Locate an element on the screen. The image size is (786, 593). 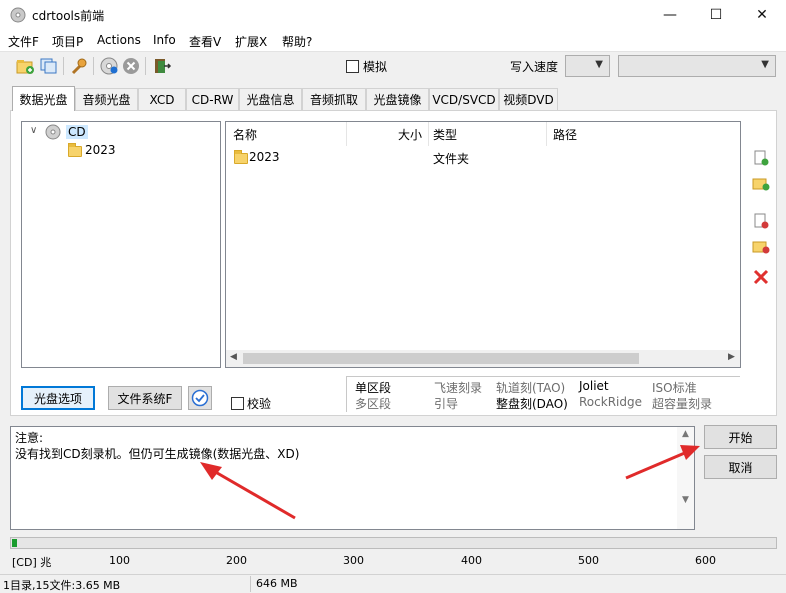
horizontal-scrollbar: ◀ ▶ is located at coordinates (483, 358).